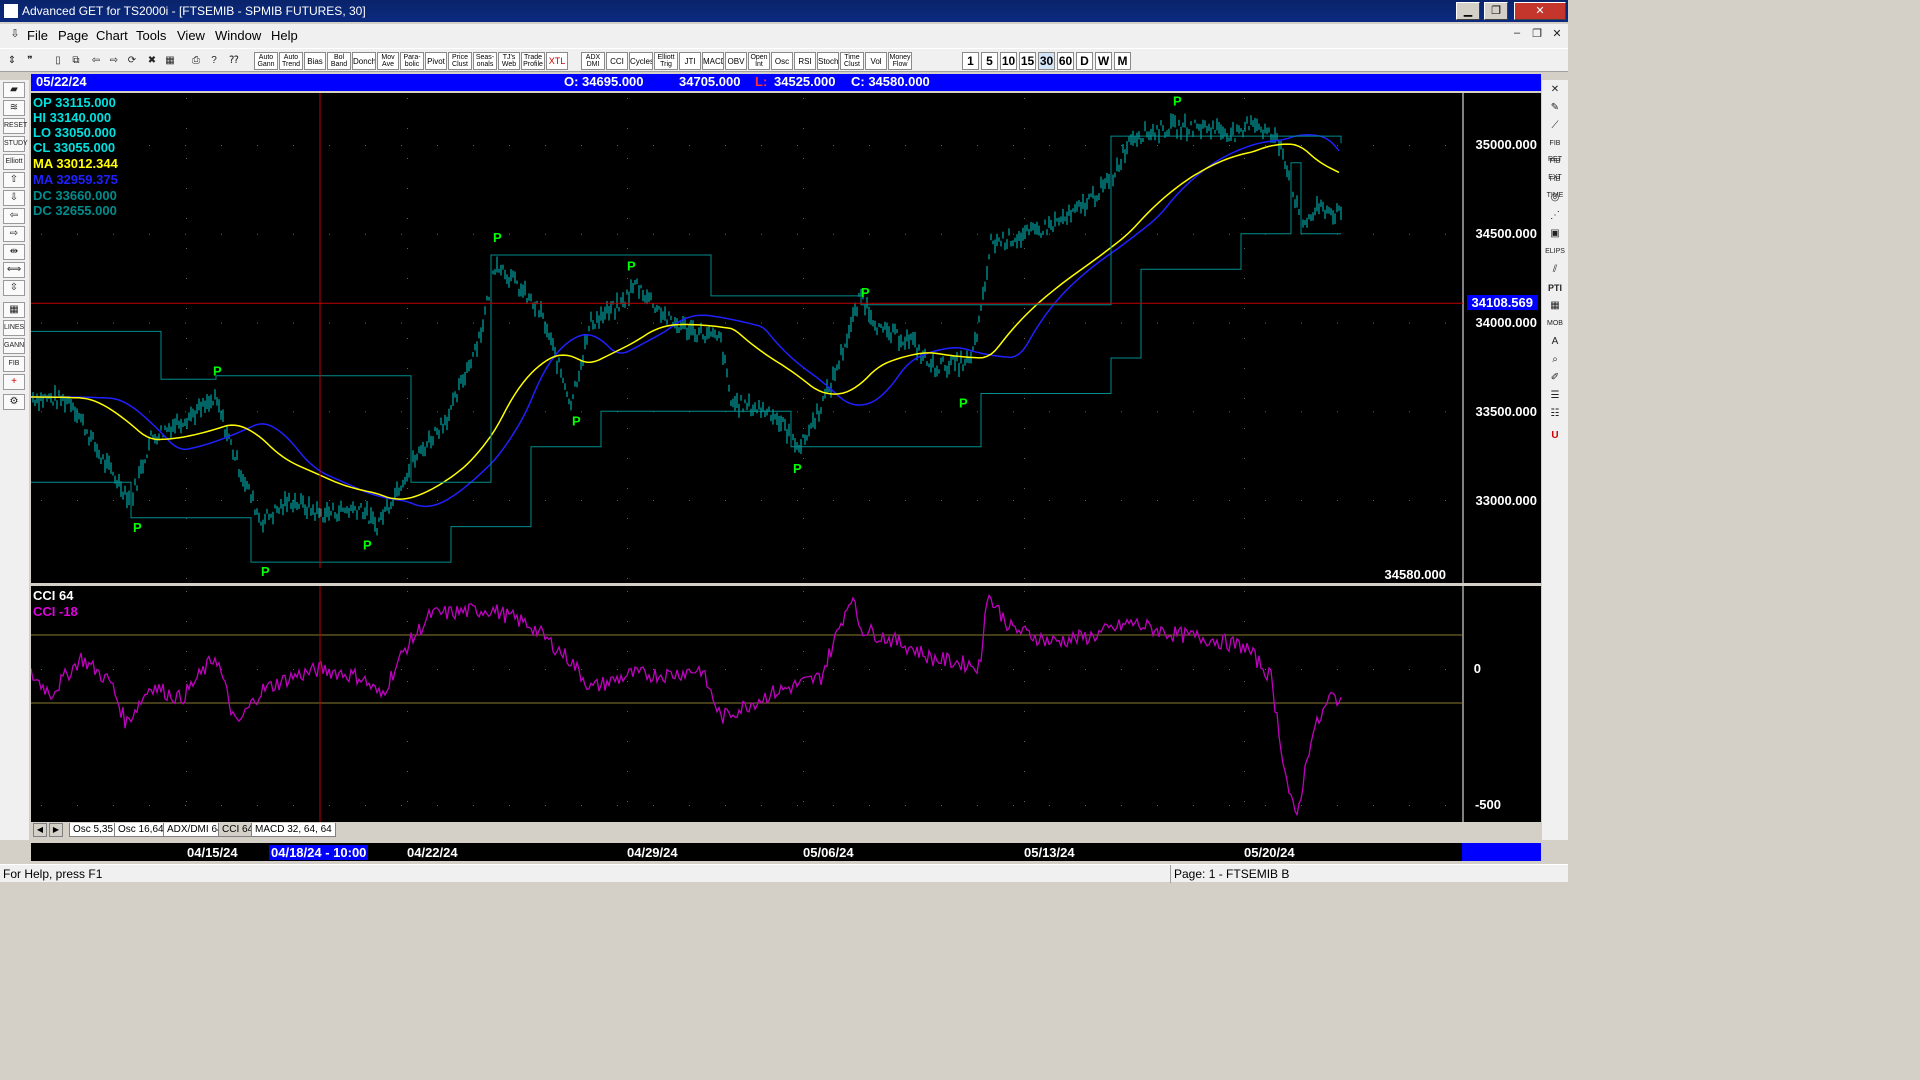  I want to click on trendline-icon: ⟋, so click(1555, 126).